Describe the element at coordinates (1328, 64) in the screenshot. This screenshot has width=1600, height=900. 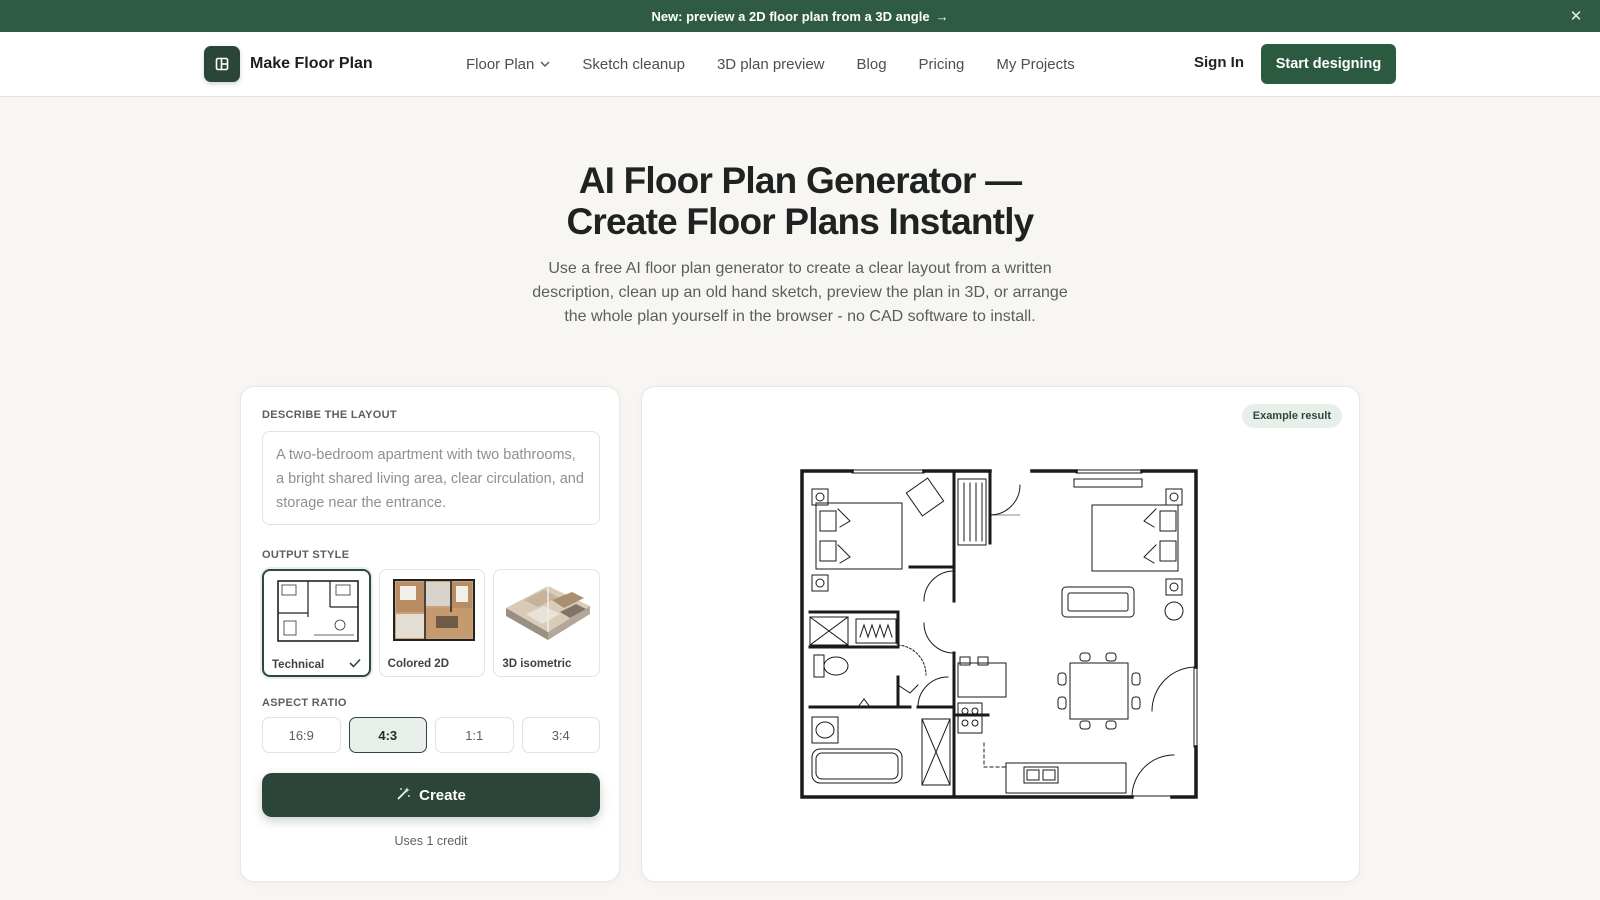
I see `start-designing-button: Start designing` at that location.